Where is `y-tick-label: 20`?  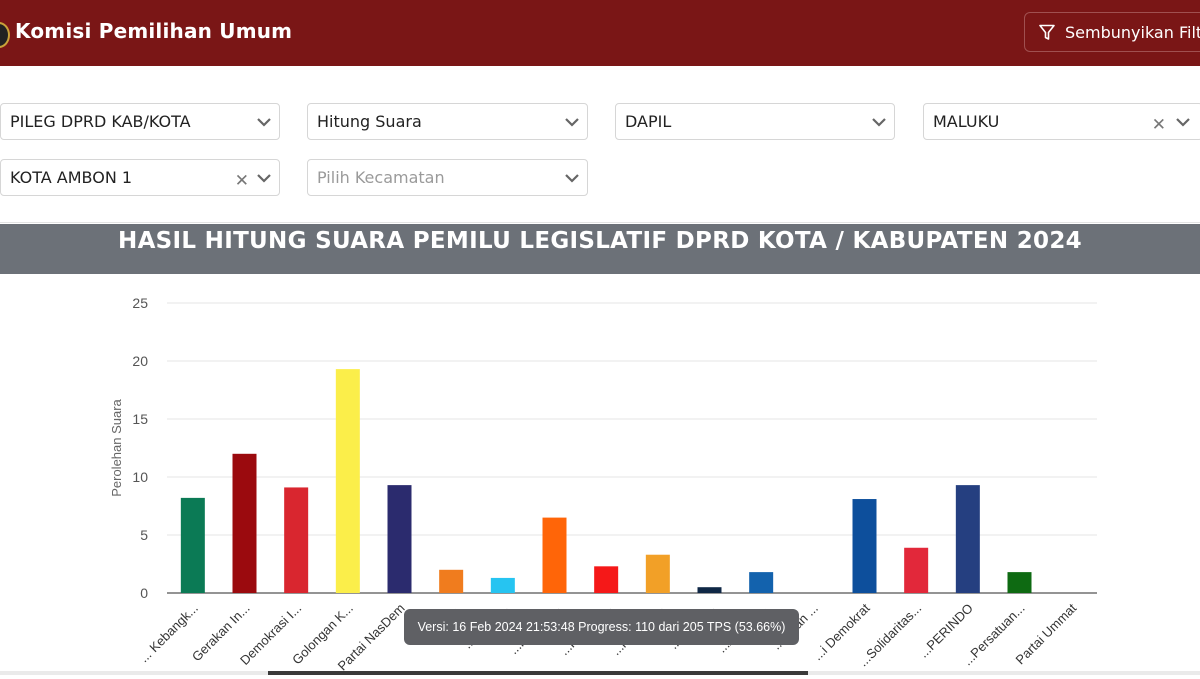
y-tick-label: 20 is located at coordinates (140, 361).